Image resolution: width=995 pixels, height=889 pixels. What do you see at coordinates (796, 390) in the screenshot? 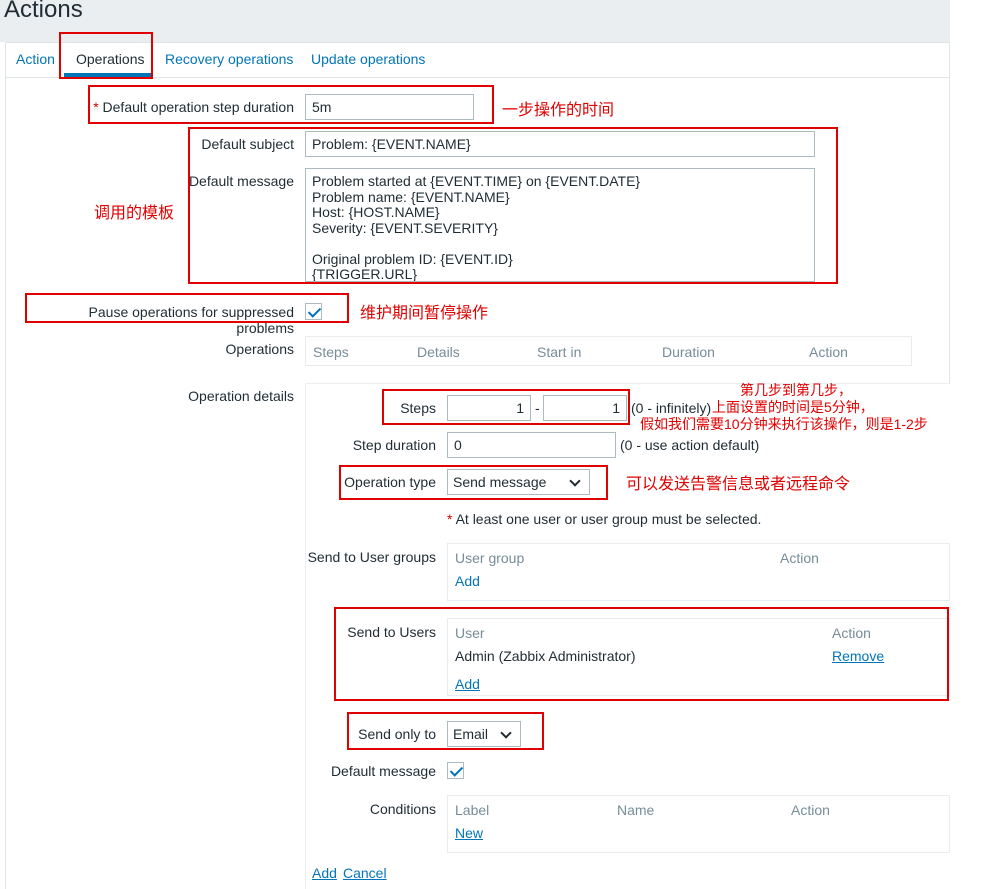
I see `annotation-steps-1: 第几步到第几步，` at bounding box center [796, 390].